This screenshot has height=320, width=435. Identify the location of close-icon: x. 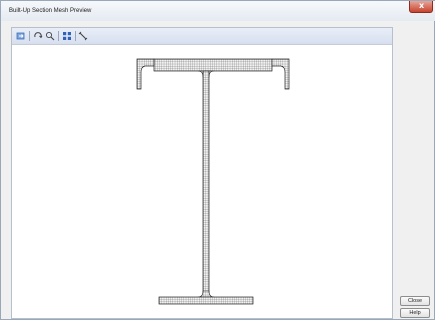
(422, 5).